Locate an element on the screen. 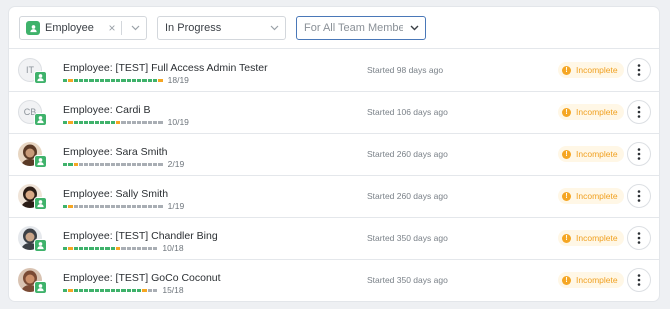 This screenshot has height=309, width=670. team-filter-select: For All Team Members is located at coordinates (361, 28).